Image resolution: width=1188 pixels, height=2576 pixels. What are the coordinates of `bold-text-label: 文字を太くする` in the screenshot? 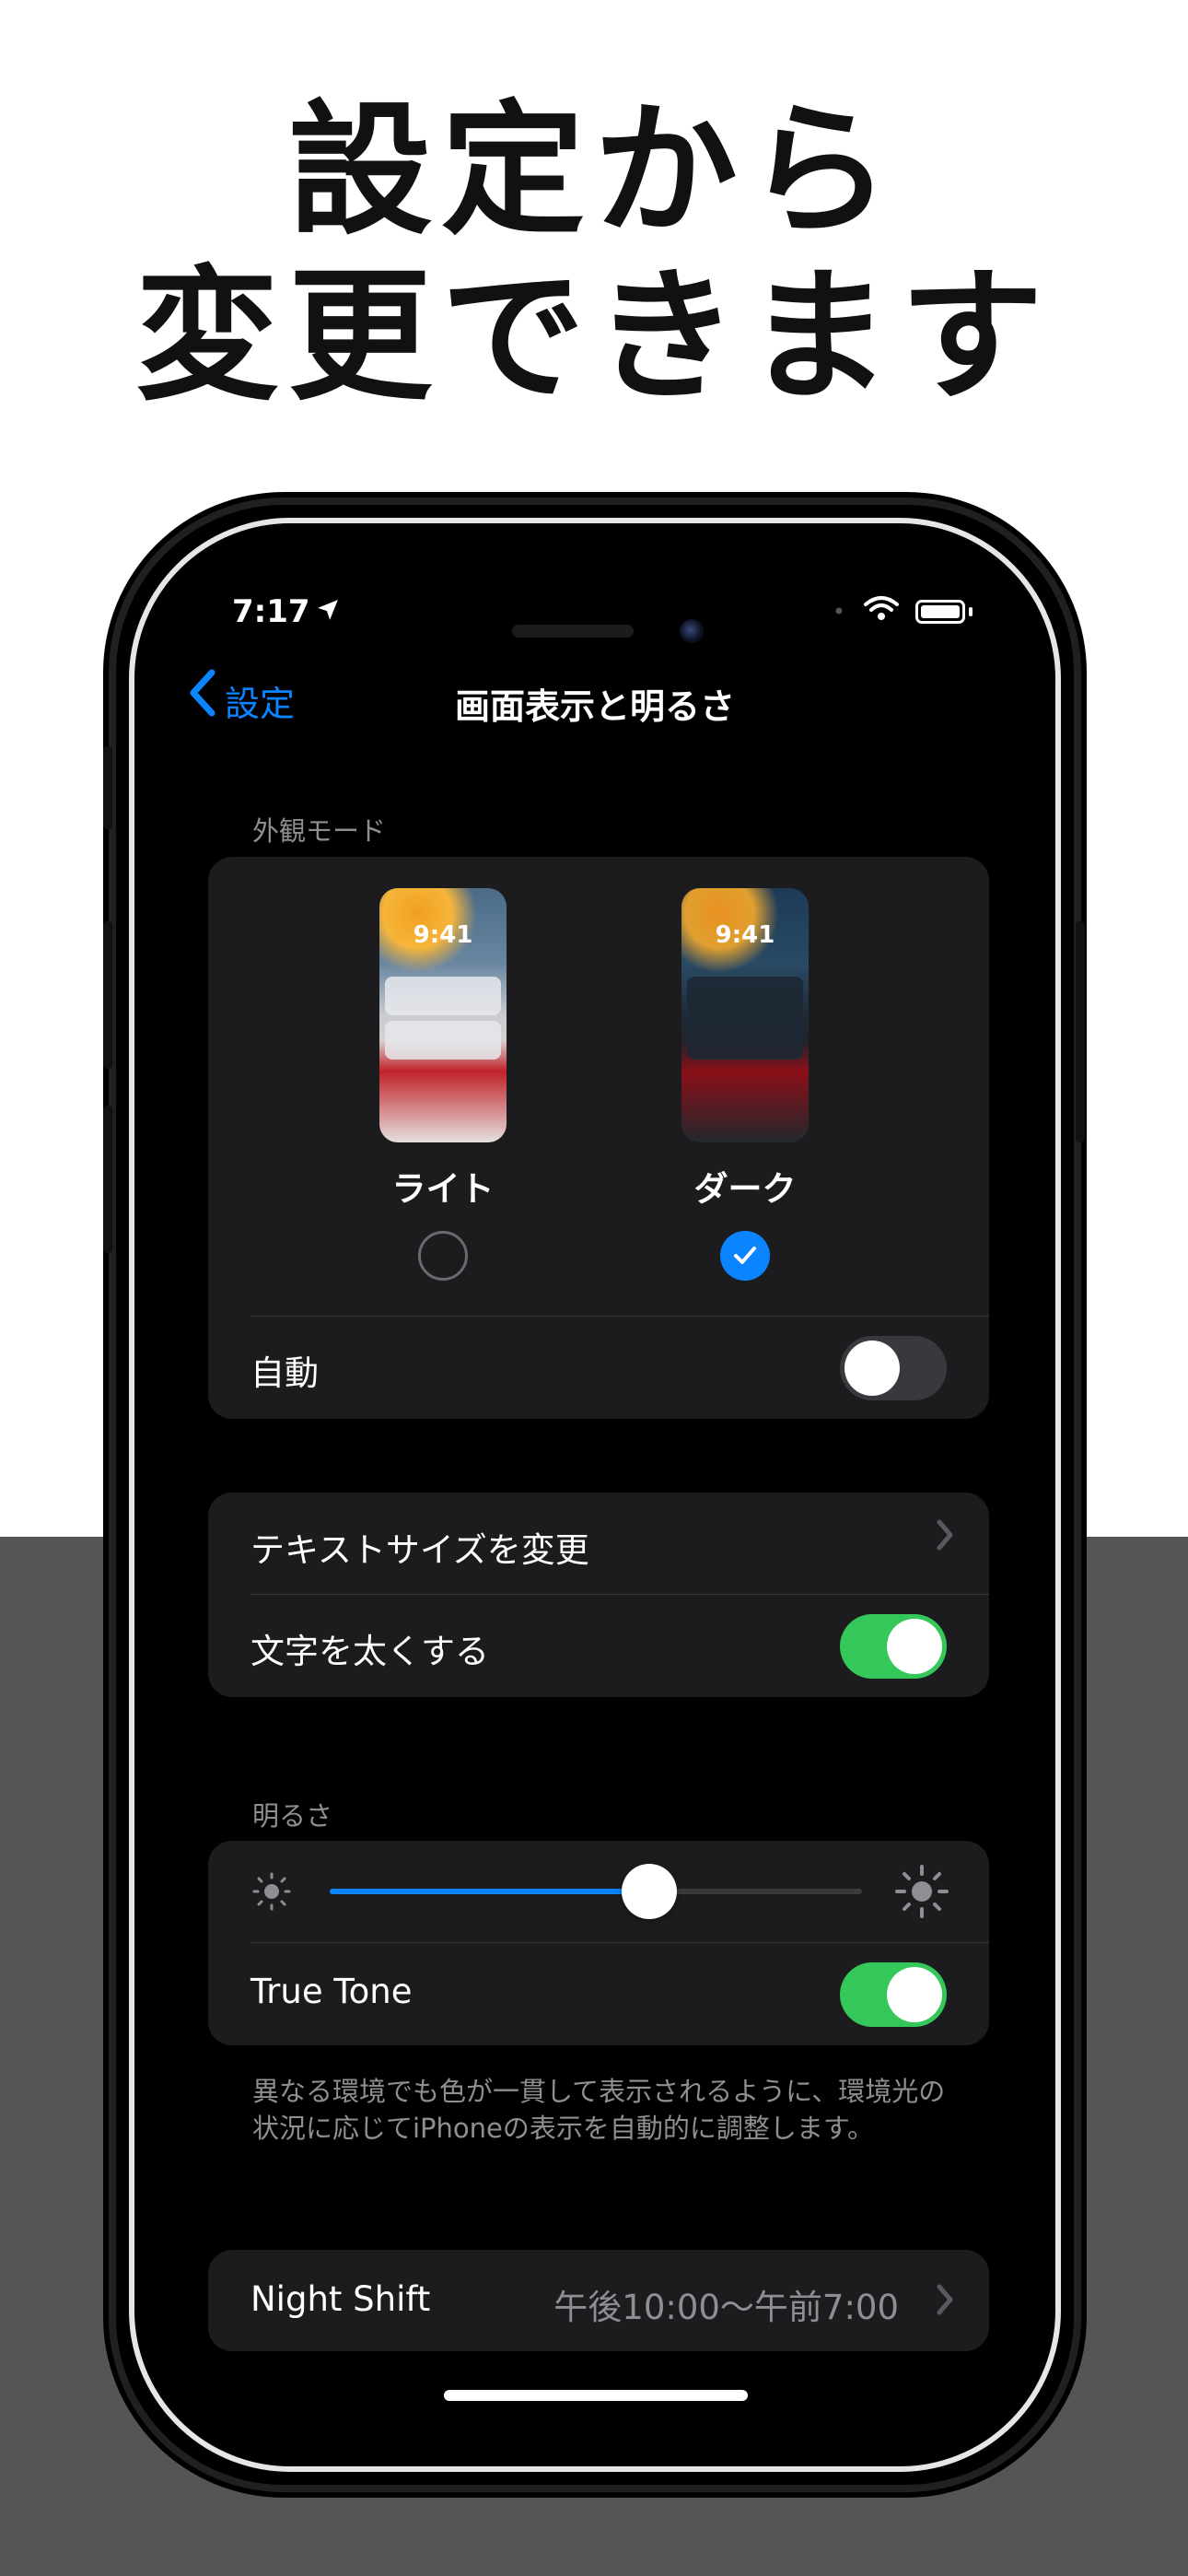 It's located at (369, 1651).